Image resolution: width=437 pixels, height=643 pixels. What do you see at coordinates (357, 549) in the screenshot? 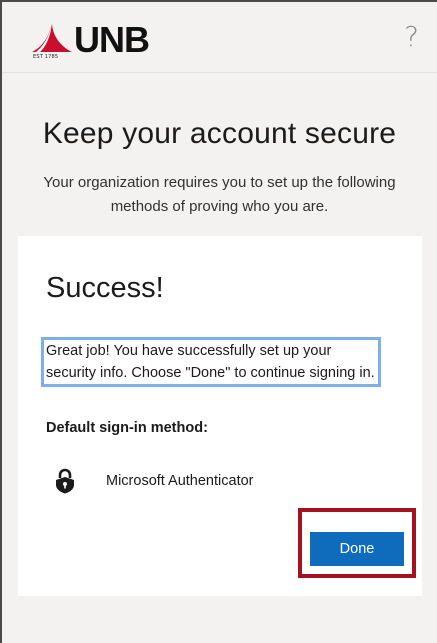
I see `done-button: Done` at bounding box center [357, 549].